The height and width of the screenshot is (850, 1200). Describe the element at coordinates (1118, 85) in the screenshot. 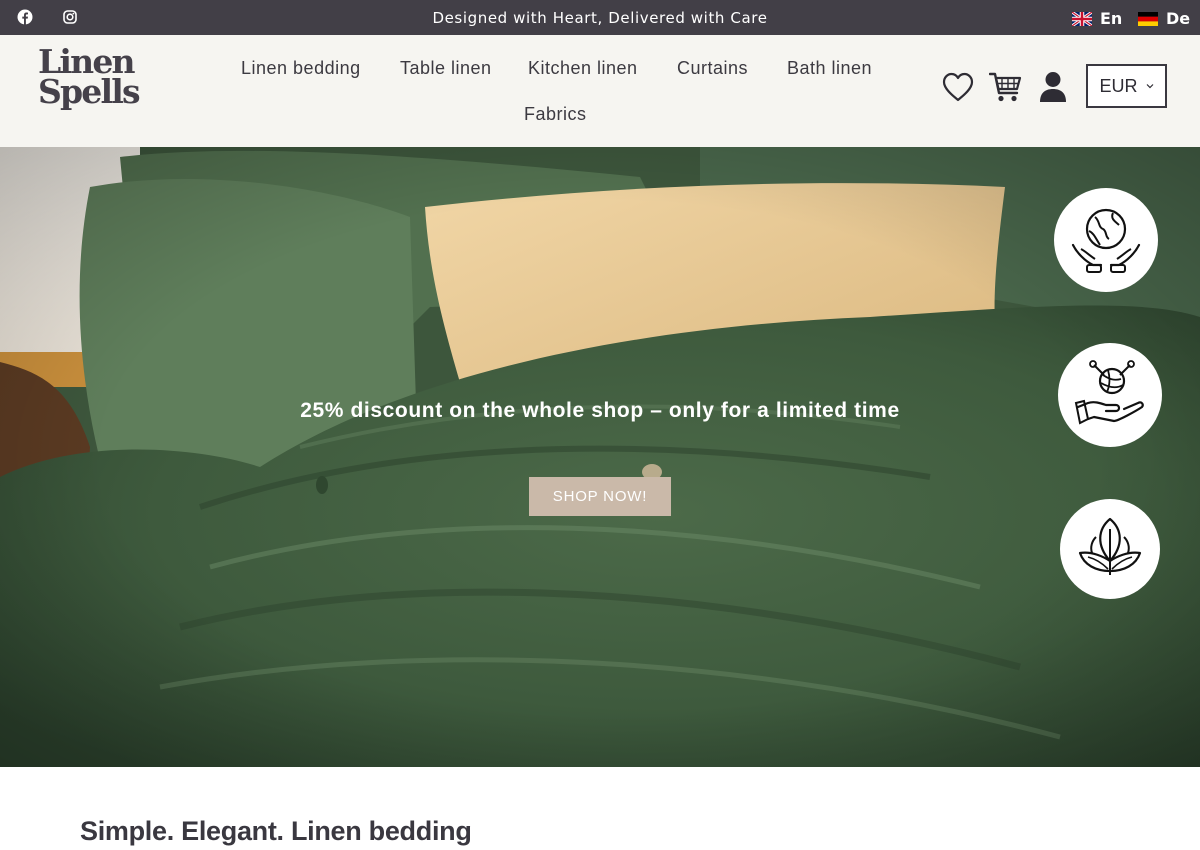

I see `currency-value: EUR` at that location.